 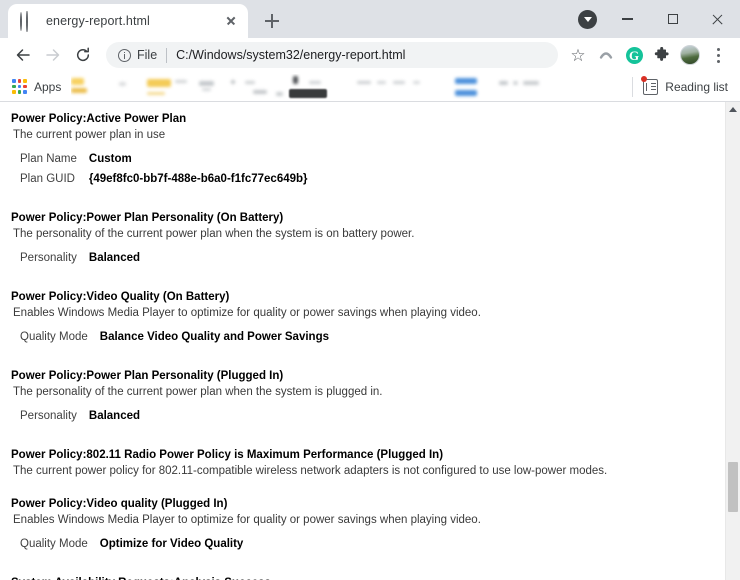 I want to click on tab-title: energy-report.html, so click(x=98, y=21).